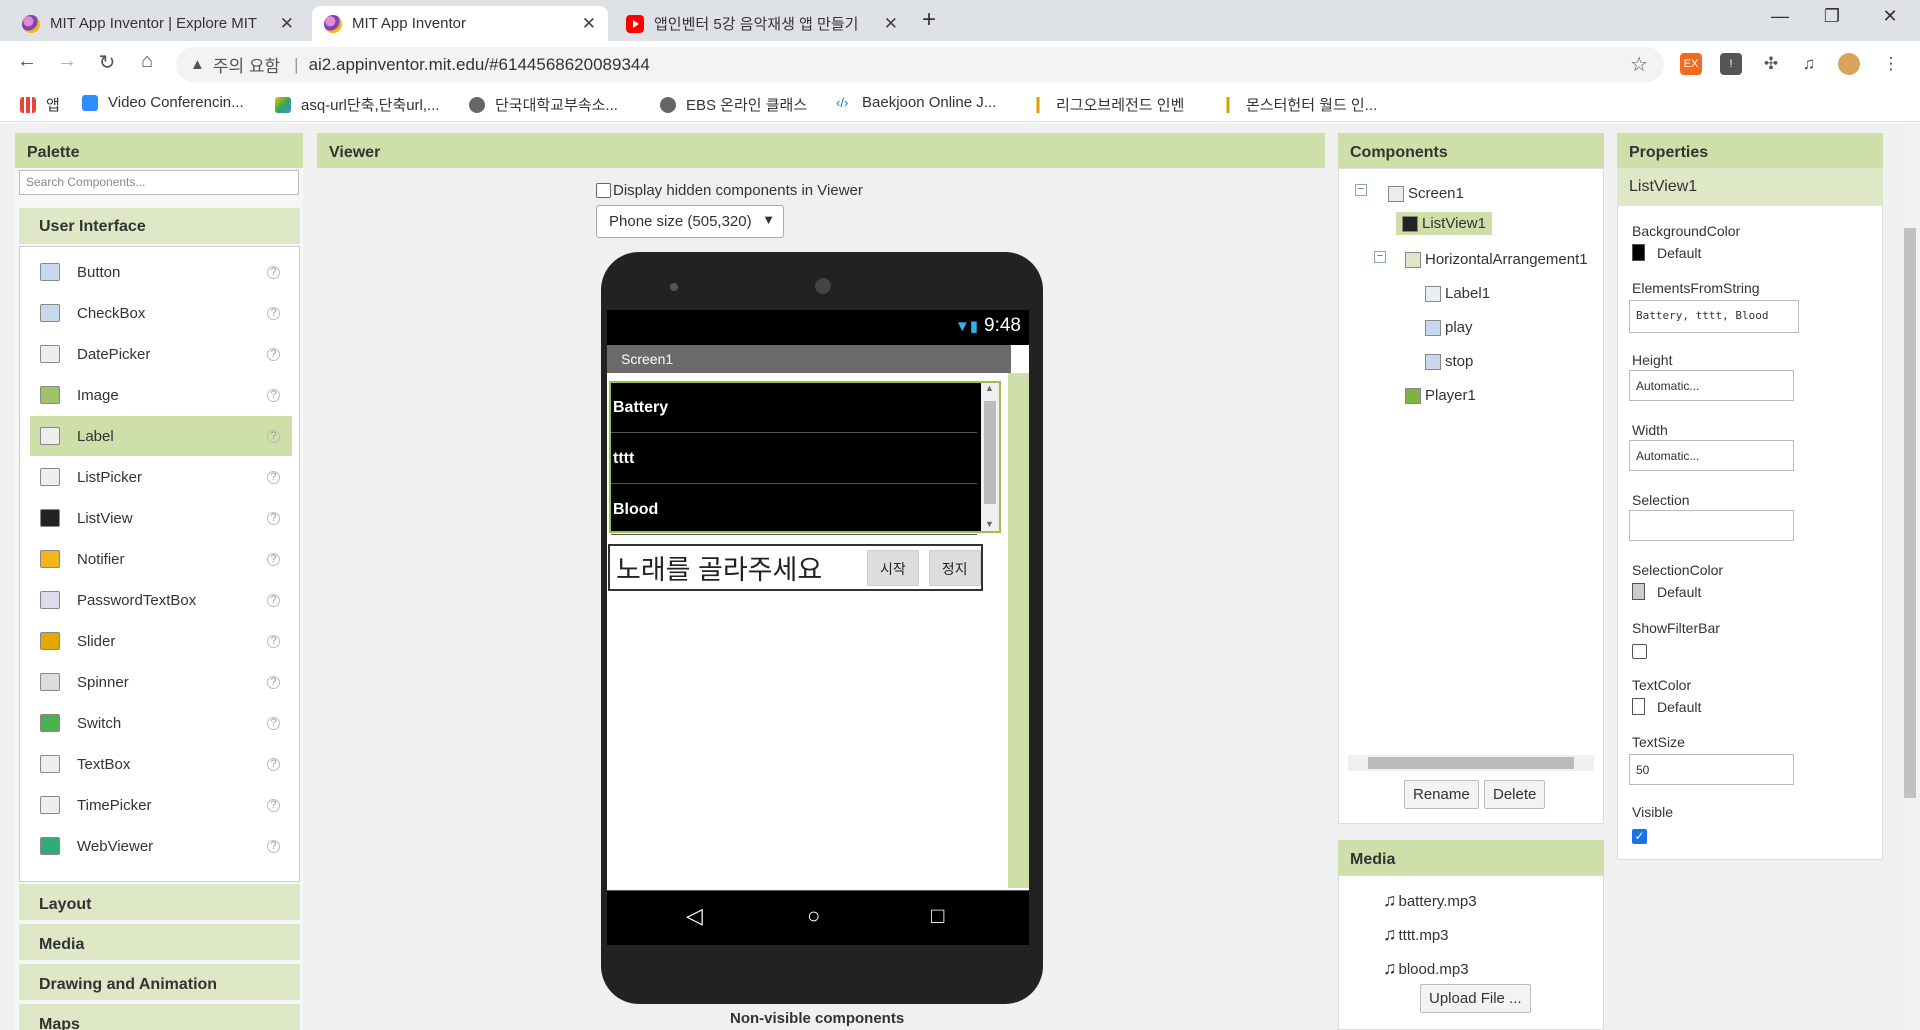 This screenshot has width=1920, height=1030. Describe the element at coordinates (1426, 968) in the screenshot. I see `media-file: ♫ blood.mp3` at that location.